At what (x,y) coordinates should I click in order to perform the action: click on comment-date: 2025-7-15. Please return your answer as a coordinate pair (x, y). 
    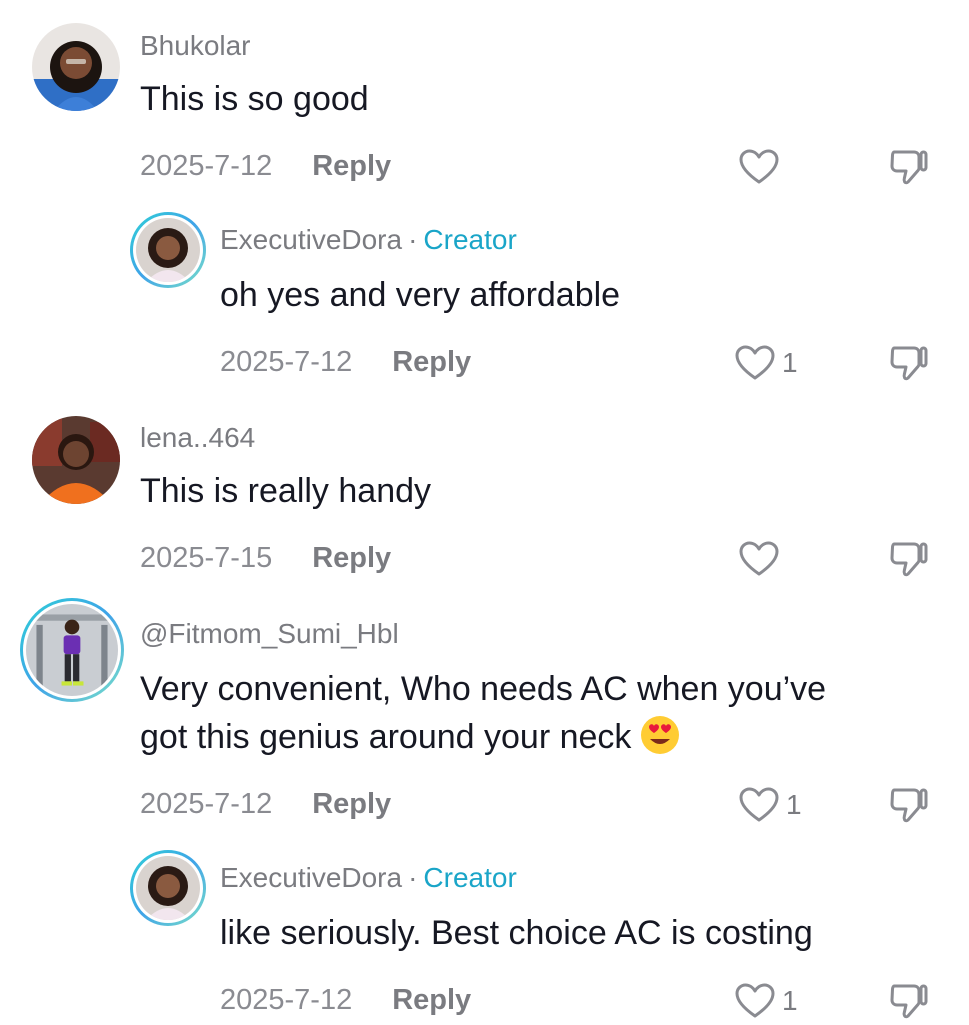
    Looking at the image, I should click on (206, 558).